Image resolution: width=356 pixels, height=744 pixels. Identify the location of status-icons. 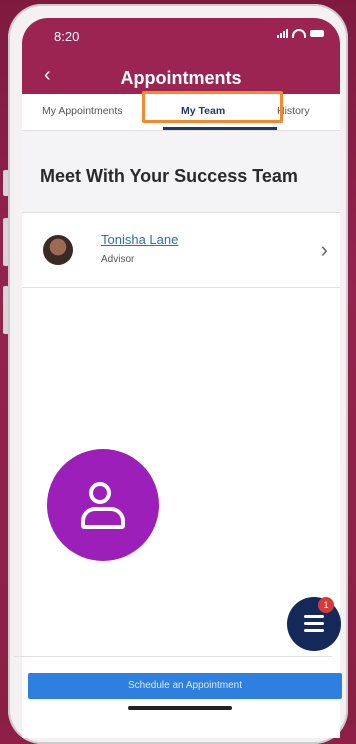
(300, 33).